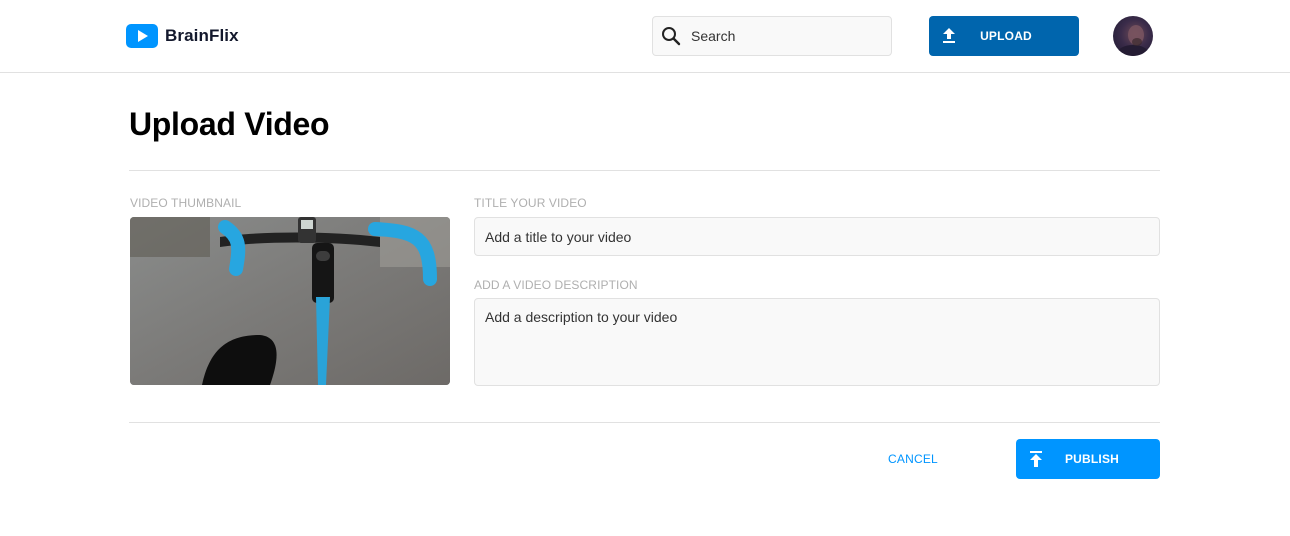 Image resolution: width=1290 pixels, height=536 pixels. What do you see at coordinates (781, 36) in the screenshot?
I see `search-input` at bounding box center [781, 36].